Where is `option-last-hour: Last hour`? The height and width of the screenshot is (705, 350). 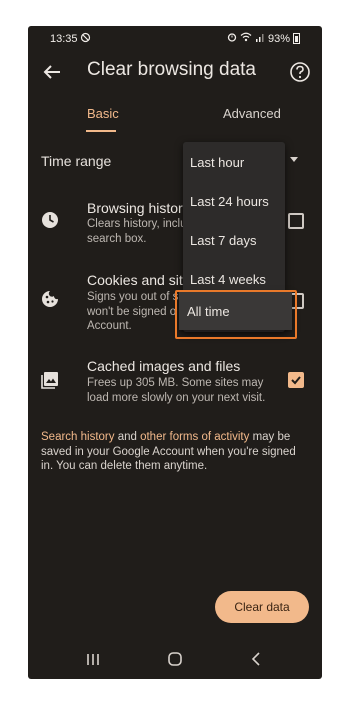
option-last-hour: Last hour is located at coordinates (217, 162).